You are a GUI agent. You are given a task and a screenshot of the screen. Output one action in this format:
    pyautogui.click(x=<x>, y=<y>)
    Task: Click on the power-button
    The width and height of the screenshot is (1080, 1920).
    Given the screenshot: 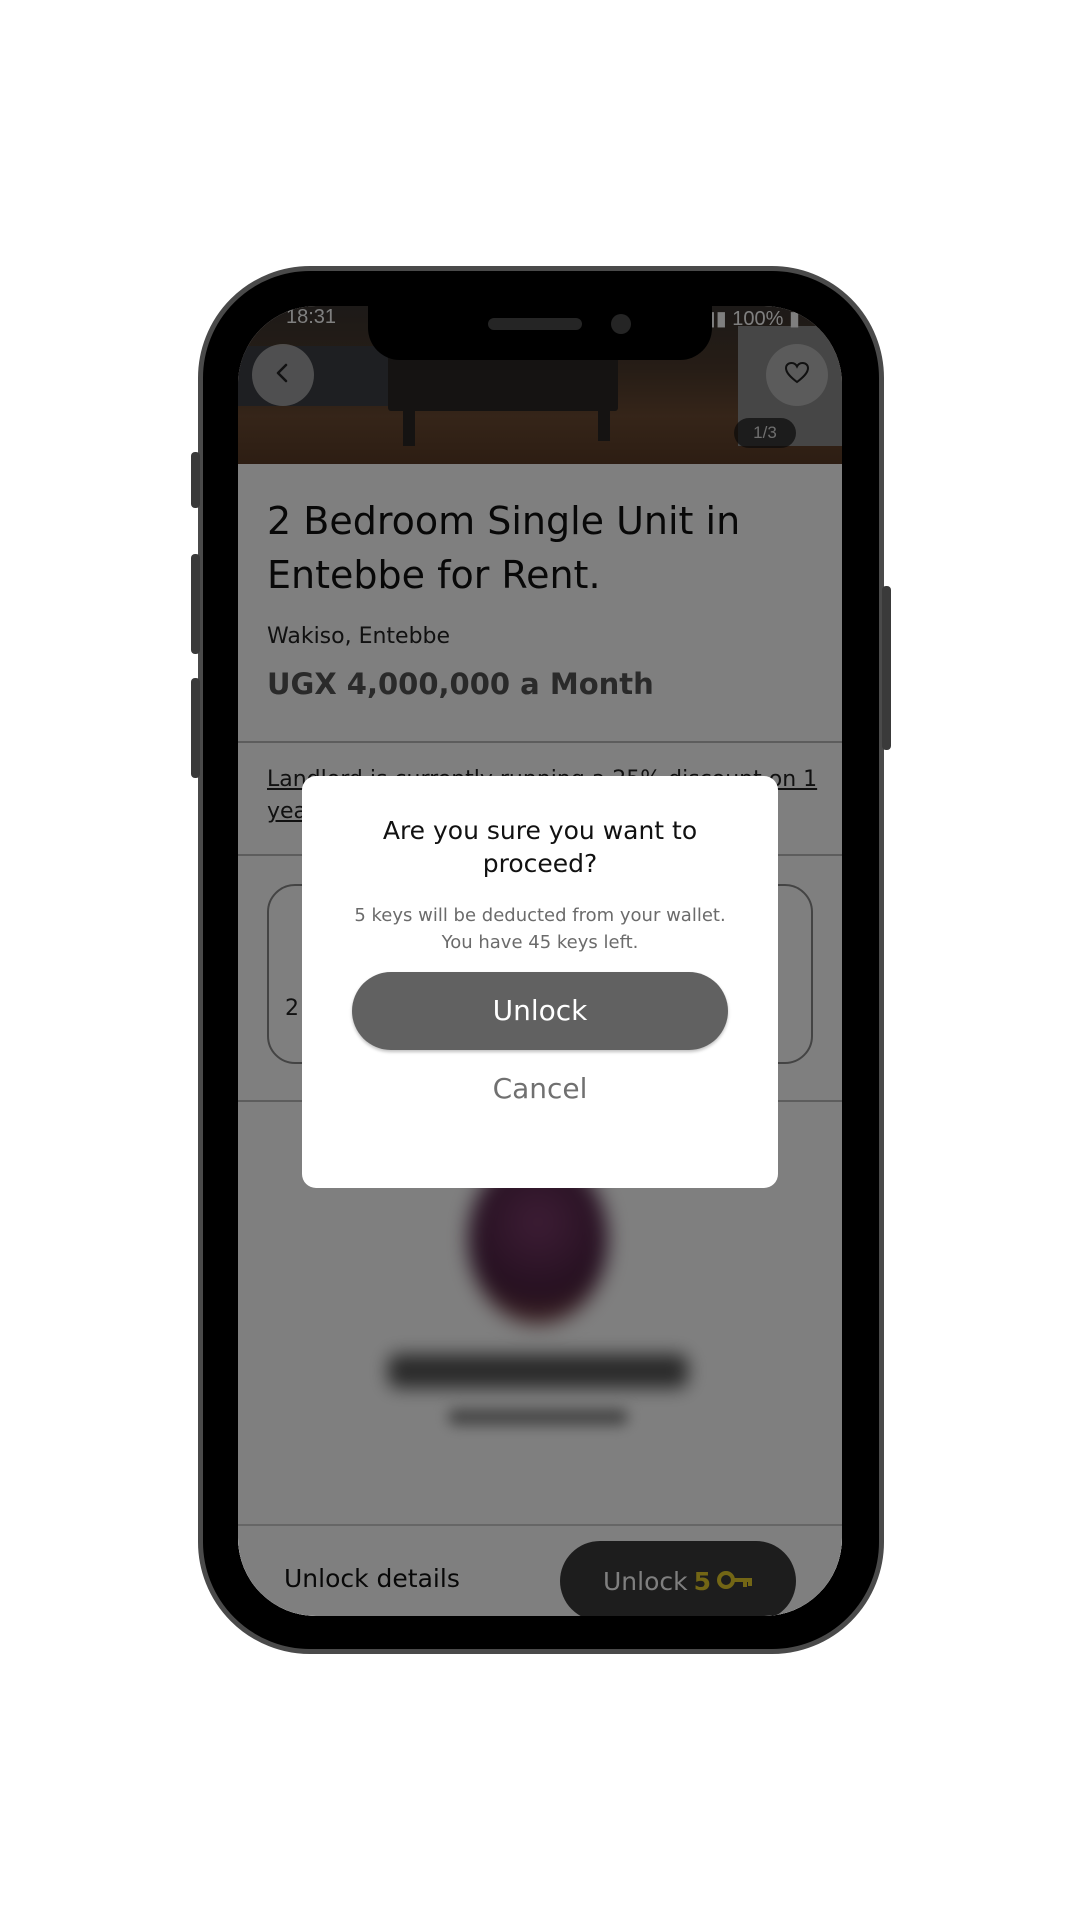 What is the action you would take?
    pyautogui.click(x=886, y=668)
    